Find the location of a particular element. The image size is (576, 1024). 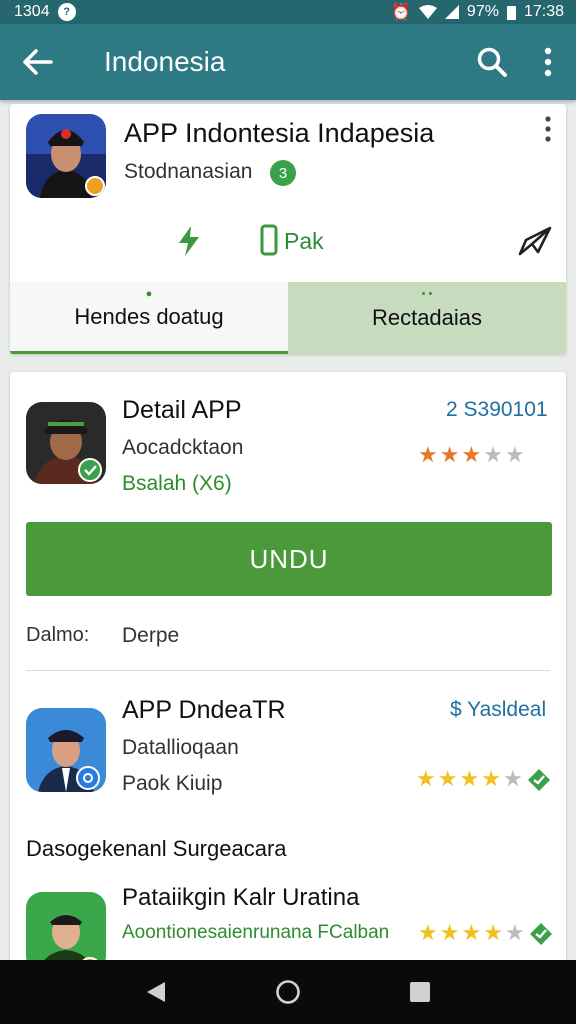

tab-related: • • Rectadaias is located at coordinates (427, 318).